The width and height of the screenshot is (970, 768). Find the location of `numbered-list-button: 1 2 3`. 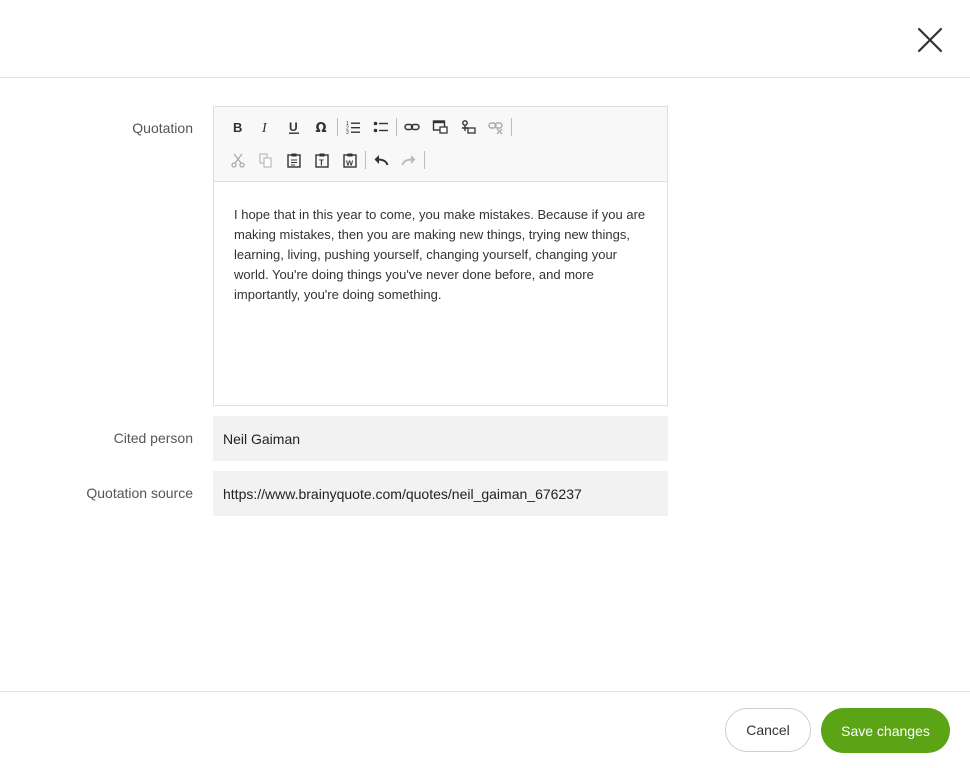

numbered-list-button: 1 2 3 is located at coordinates (353, 127).